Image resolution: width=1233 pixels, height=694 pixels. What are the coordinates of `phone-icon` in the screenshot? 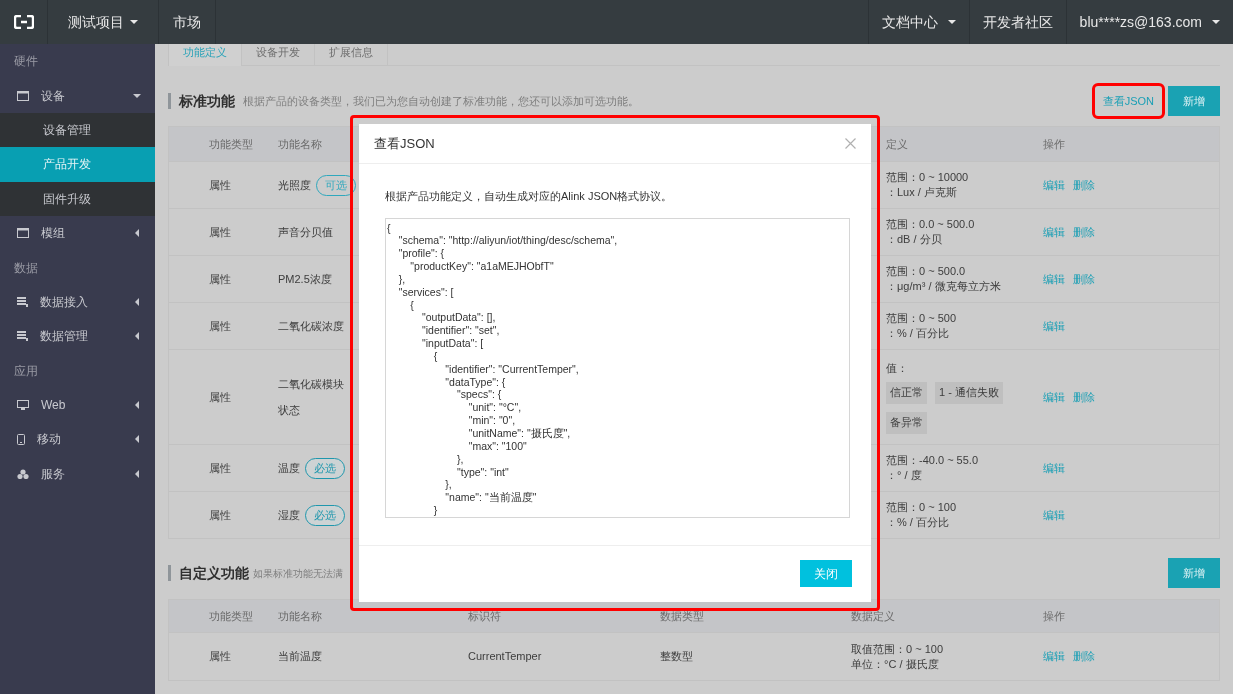 It's located at (21, 439).